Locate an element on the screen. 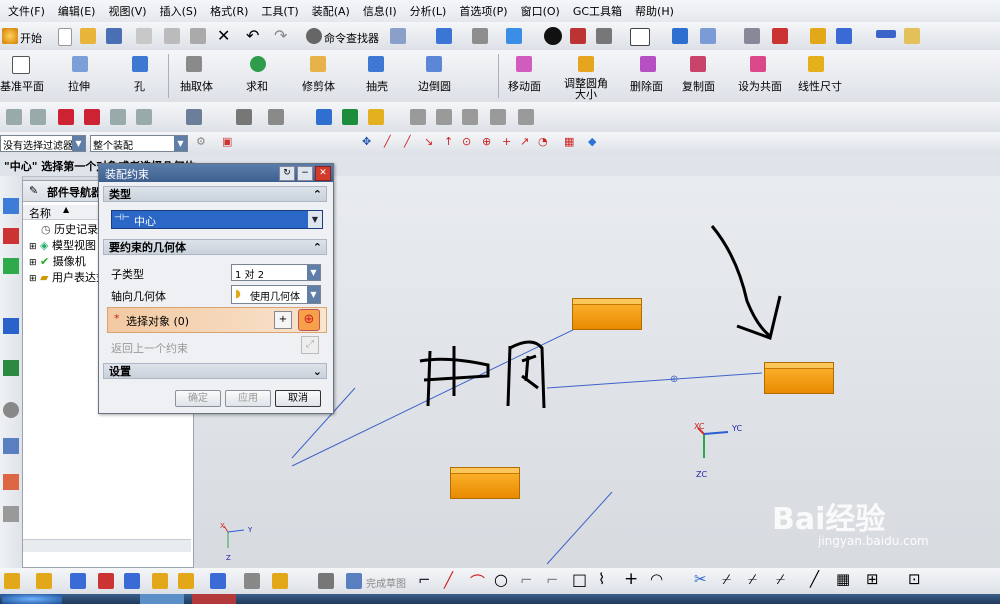 This screenshot has width=1000, height=604. component-block-right is located at coordinates (799, 378).